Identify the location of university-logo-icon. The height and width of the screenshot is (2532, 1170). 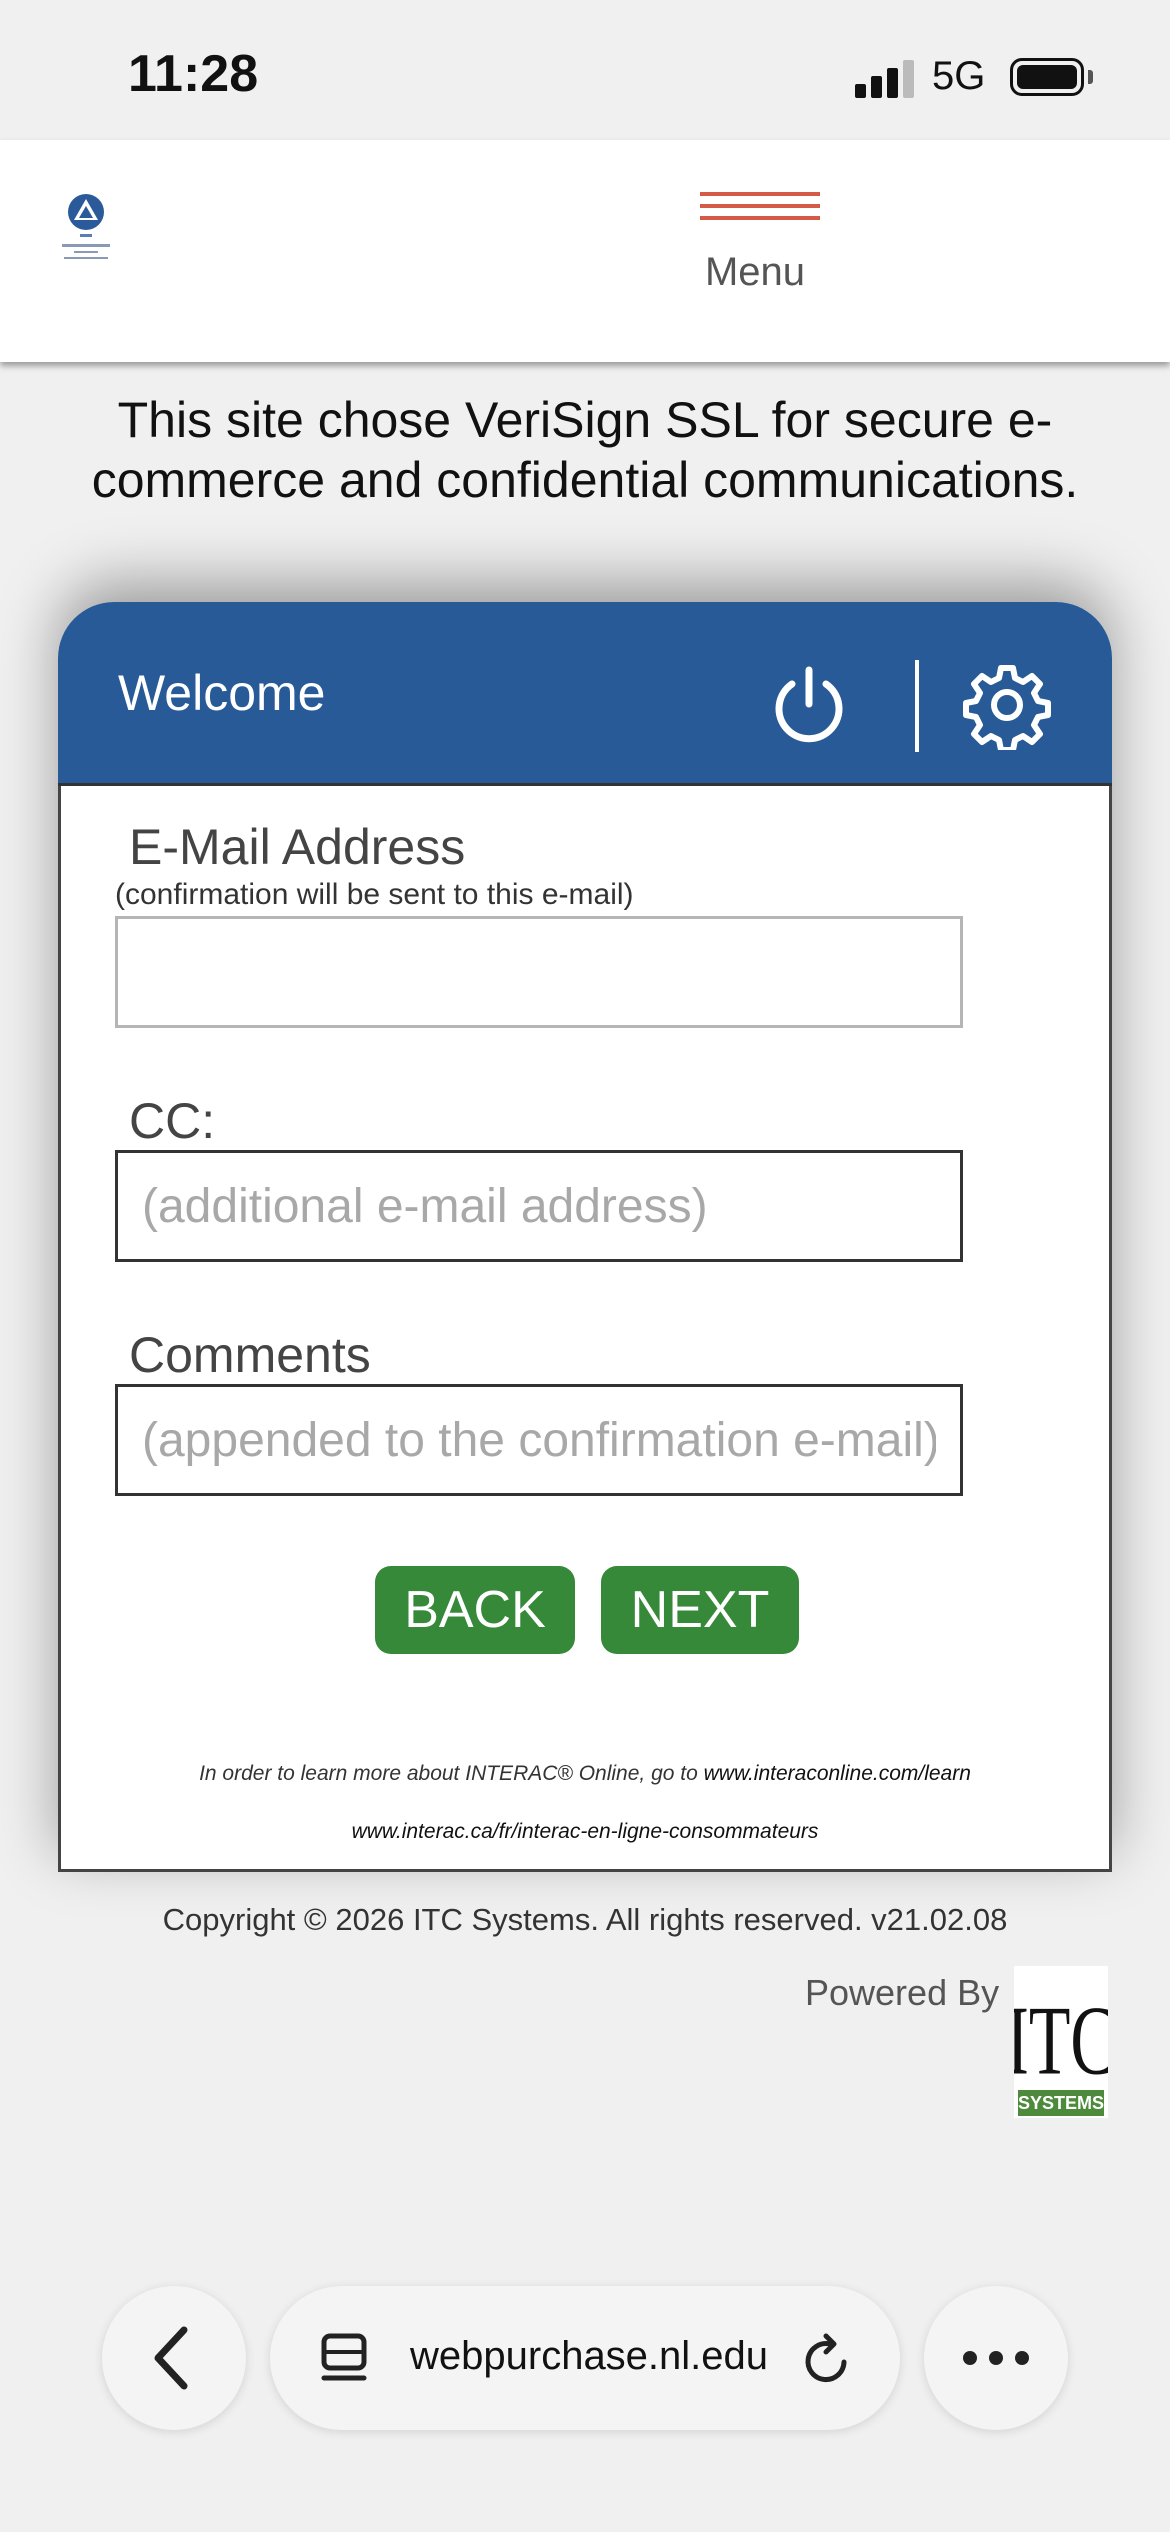
(86, 230).